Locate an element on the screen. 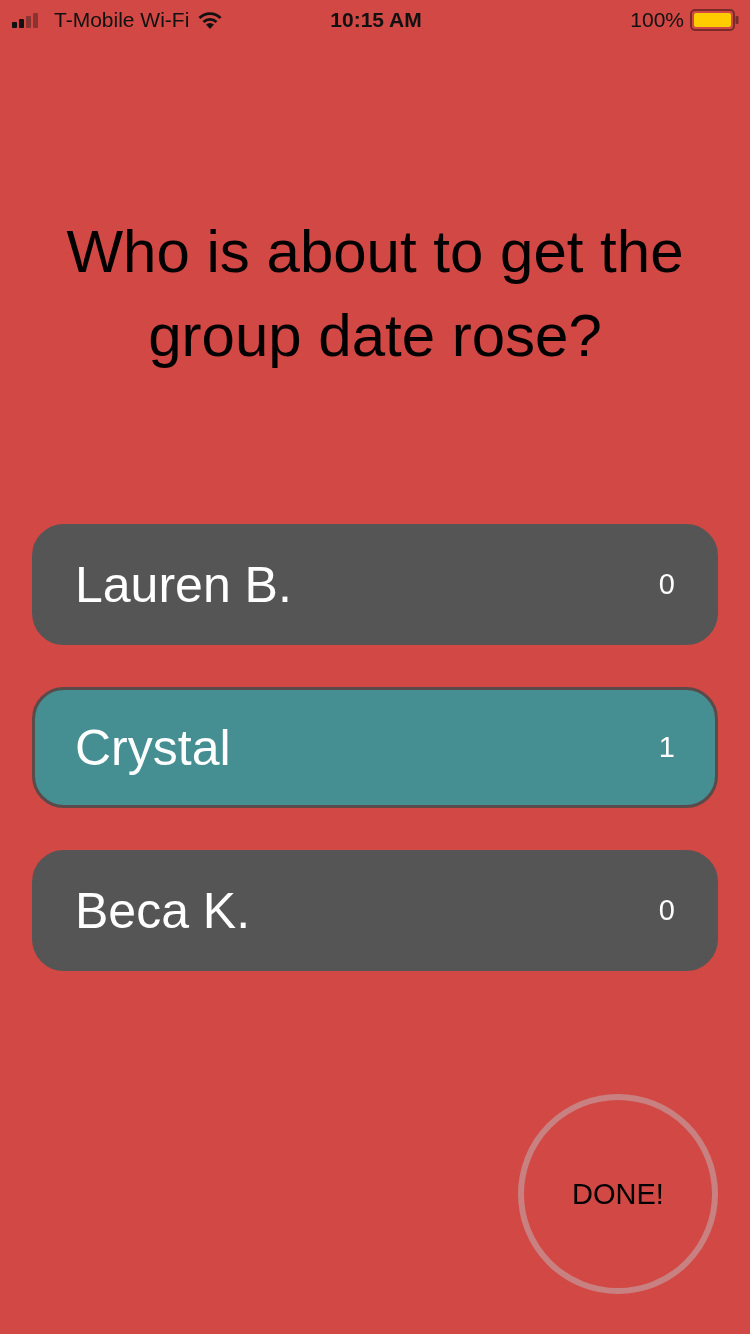 Image resolution: width=750 pixels, height=1334 pixels. clock-time: 10:15 AM is located at coordinates (376, 20).